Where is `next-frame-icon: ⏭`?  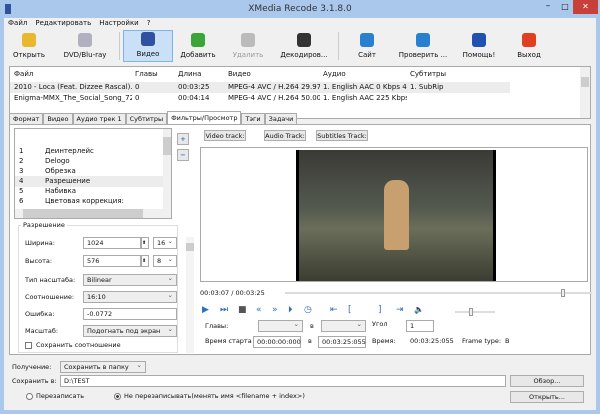 next-frame-icon: ⏭ is located at coordinates (224, 310).